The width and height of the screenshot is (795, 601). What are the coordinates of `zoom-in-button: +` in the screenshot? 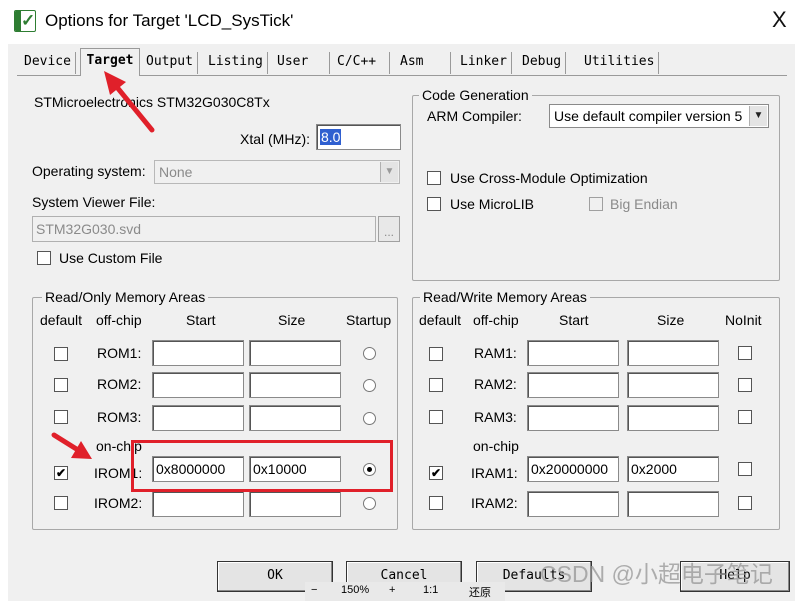 It's located at (392, 590).